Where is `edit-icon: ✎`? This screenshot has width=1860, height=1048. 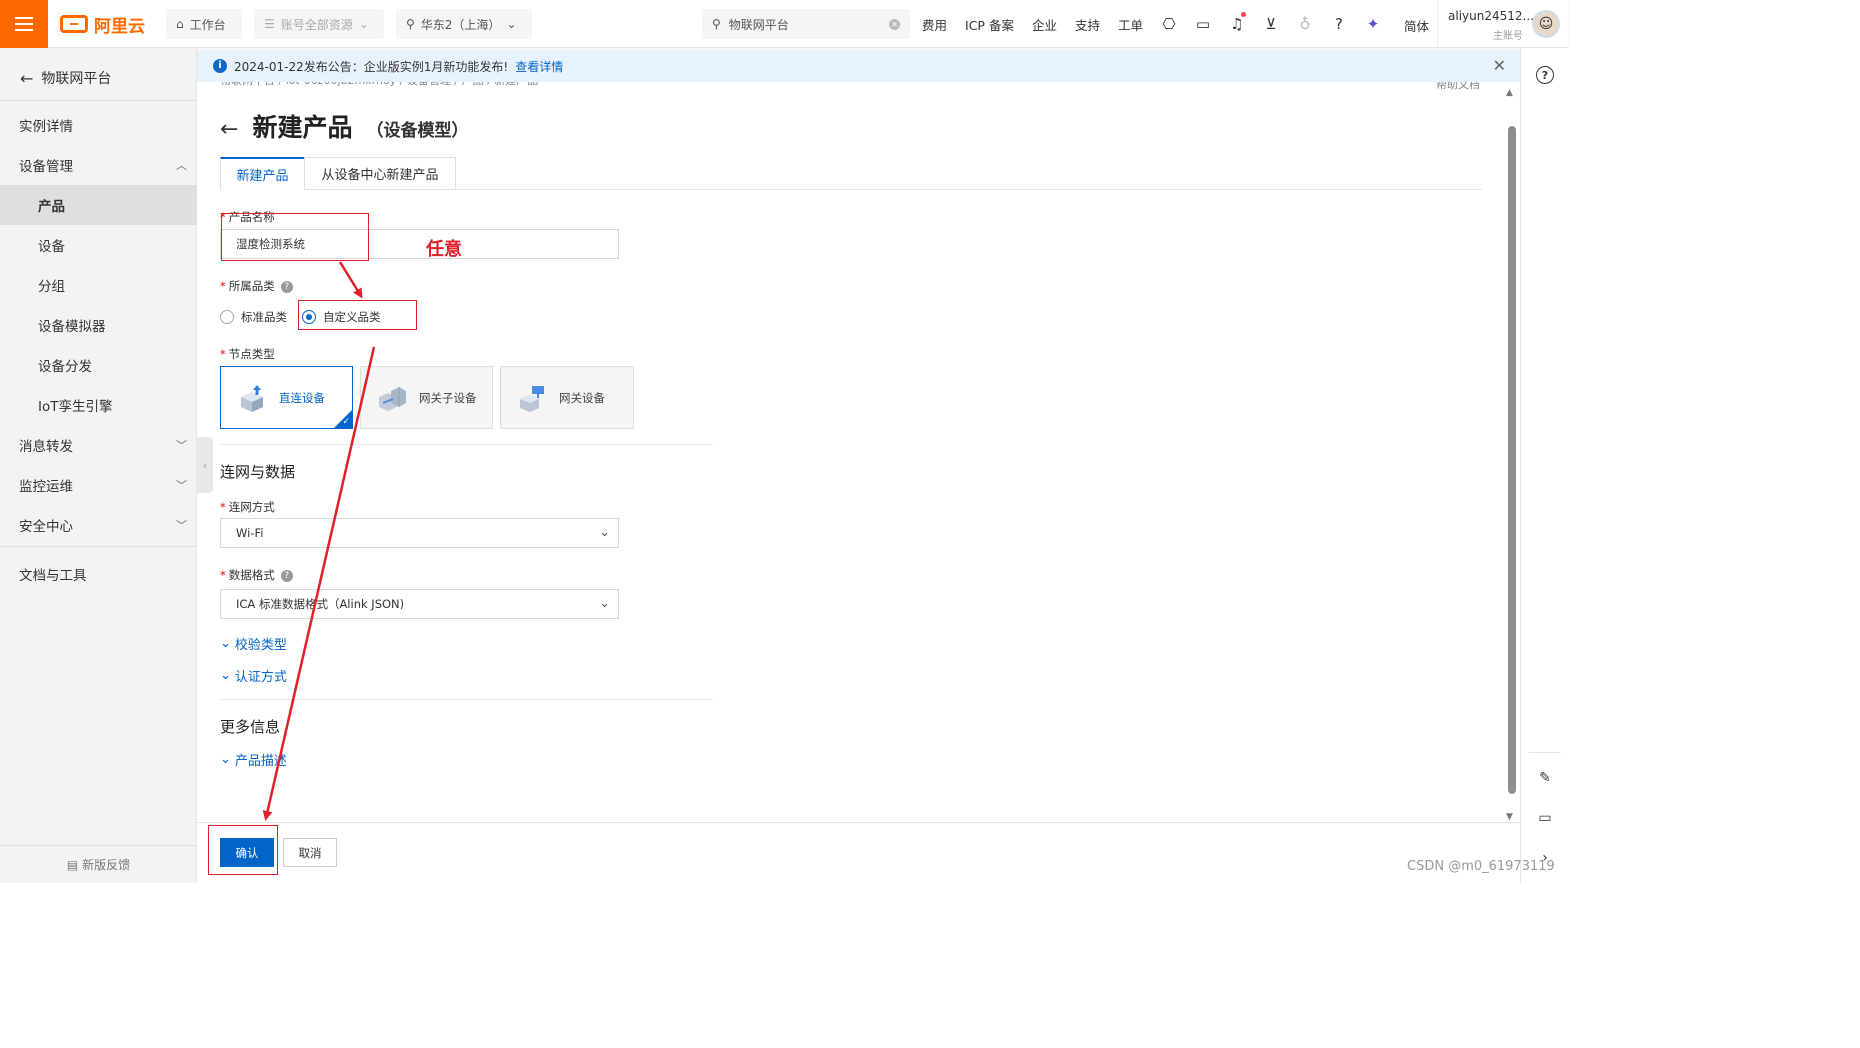
edit-icon: ✎ is located at coordinates (1545, 778).